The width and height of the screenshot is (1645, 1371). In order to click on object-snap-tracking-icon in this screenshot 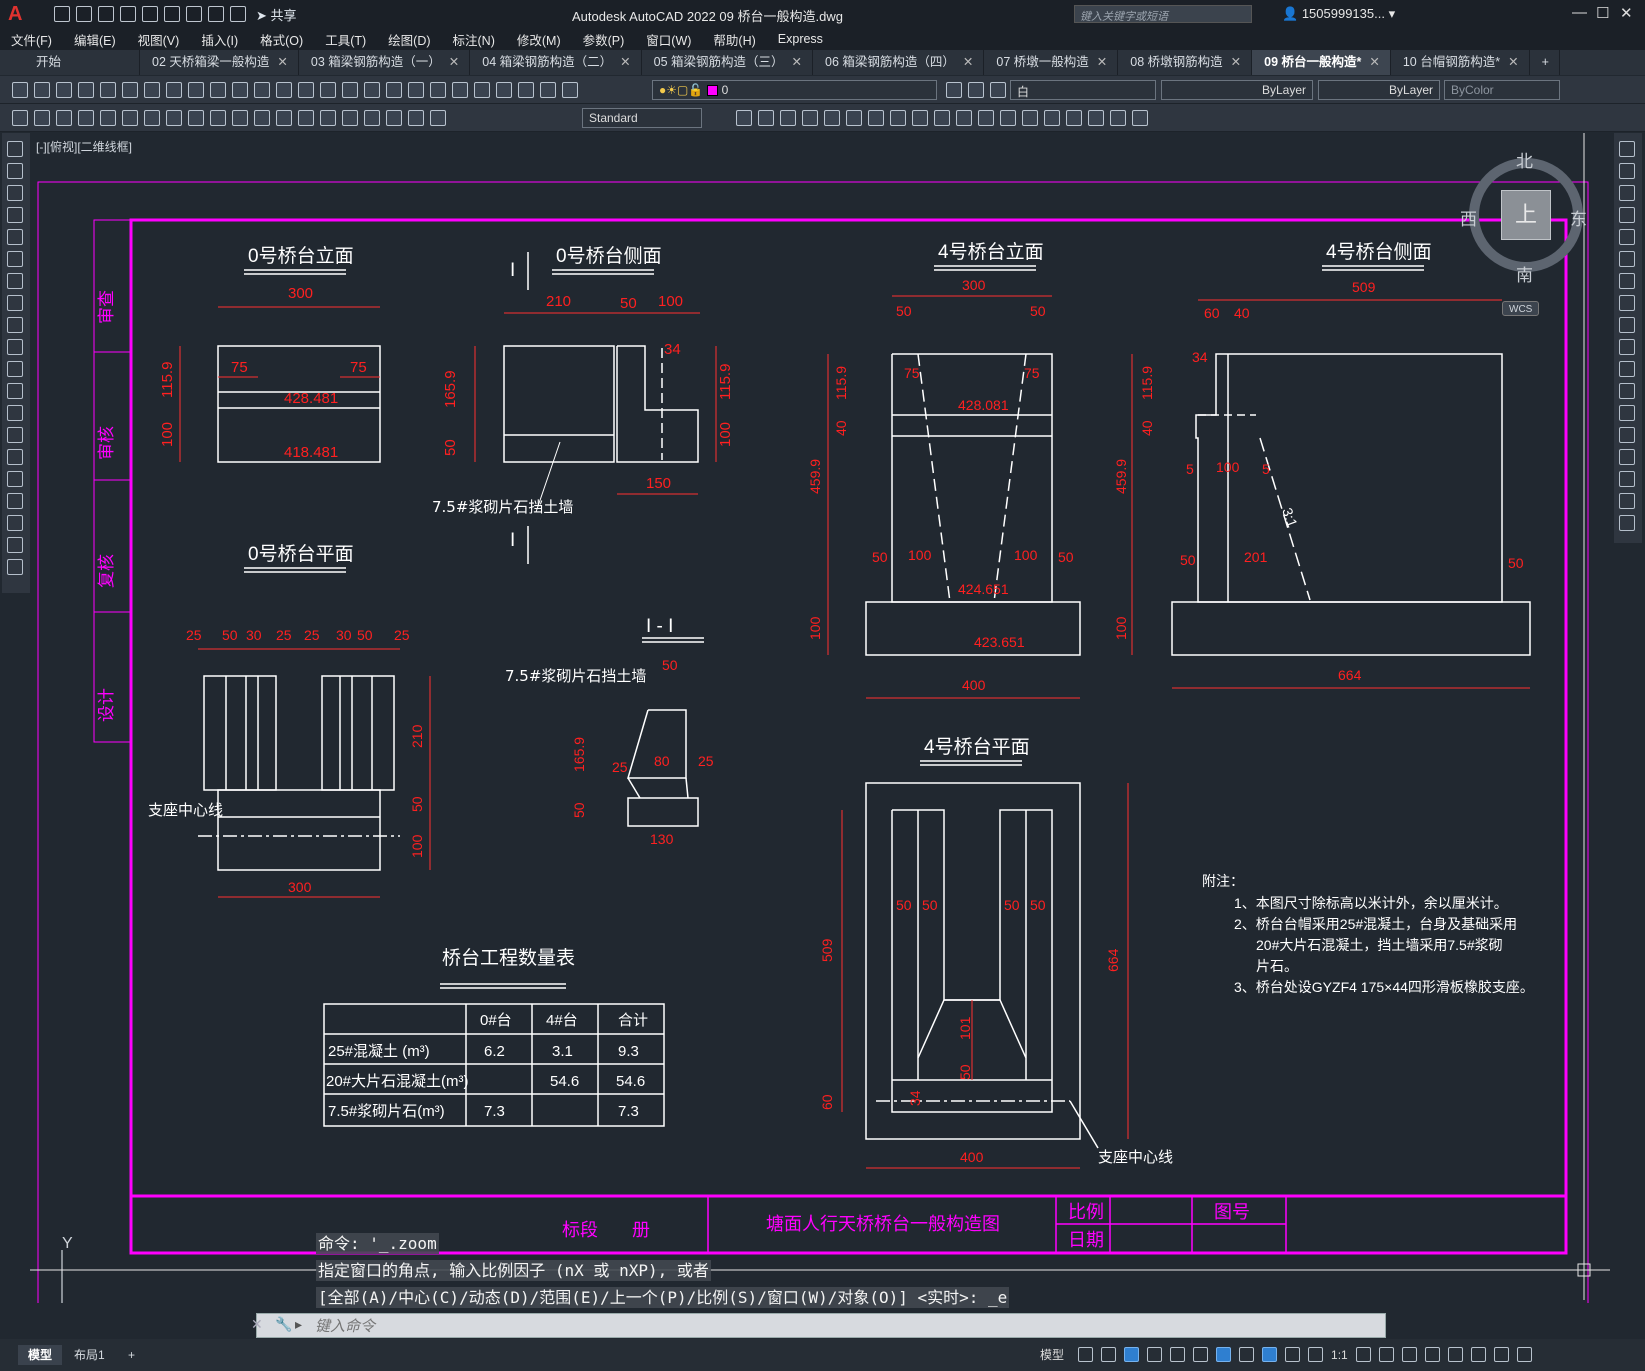, I will do `click(1201, 1354)`.